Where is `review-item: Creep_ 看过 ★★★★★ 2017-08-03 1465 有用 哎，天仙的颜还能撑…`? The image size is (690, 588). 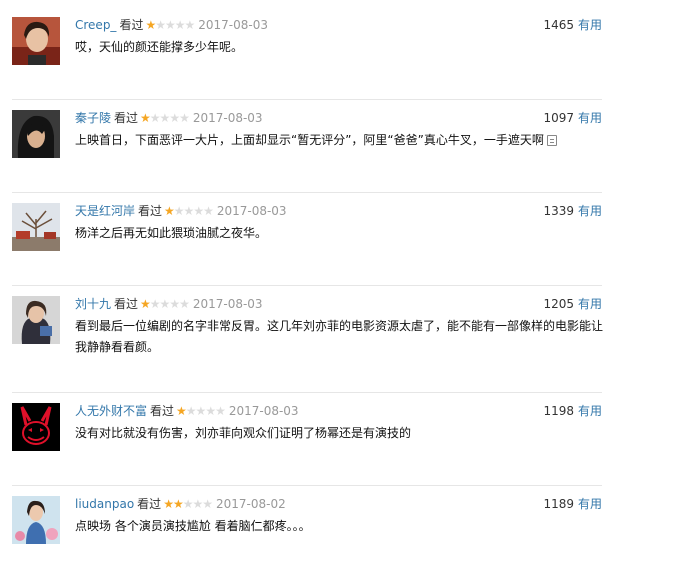 review-item: Creep_ 看过 ★★★★★ 2017-08-03 1465 有用 哎，天仙的颜还能撑… is located at coordinates (307, 63).